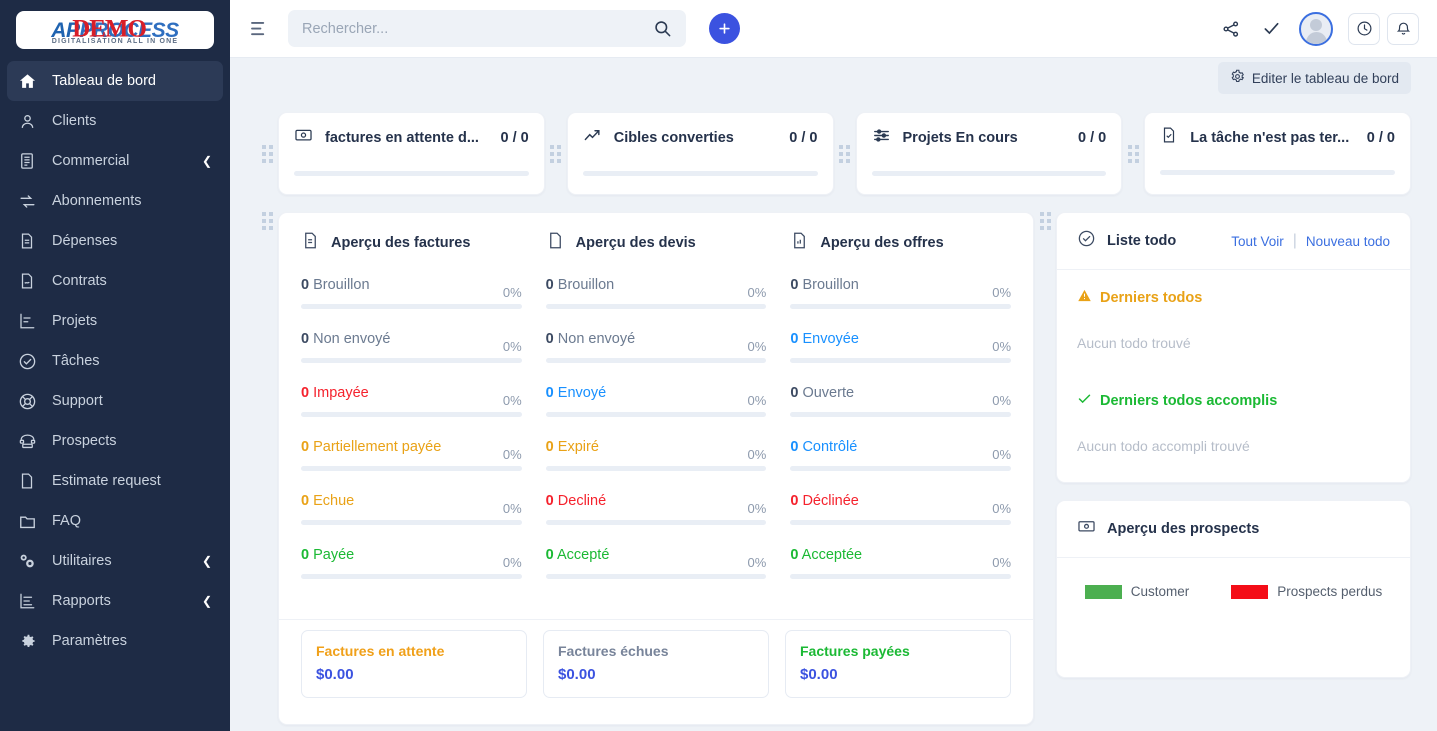 The image size is (1437, 731). What do you see at coordinates (115, 361) in the screenshot?
I see `sidebar-item-taches: Tâches` at bounding box center [115, 361].